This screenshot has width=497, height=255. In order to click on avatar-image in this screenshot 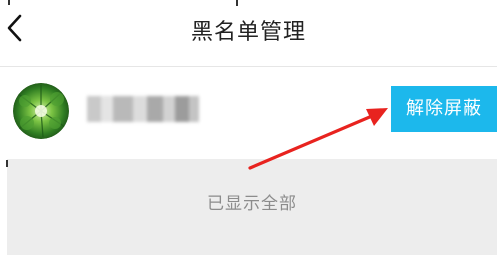, I will do `click(41, 111)`.